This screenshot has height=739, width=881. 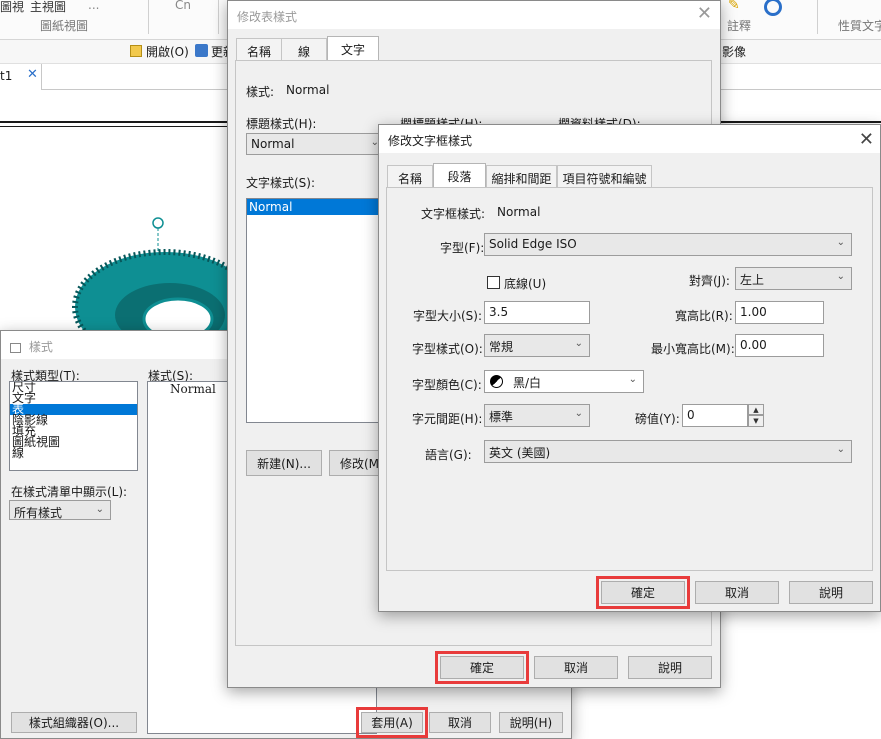 I want to click on style-type-item: 圖紙視圖, so click(x=73, y=442).